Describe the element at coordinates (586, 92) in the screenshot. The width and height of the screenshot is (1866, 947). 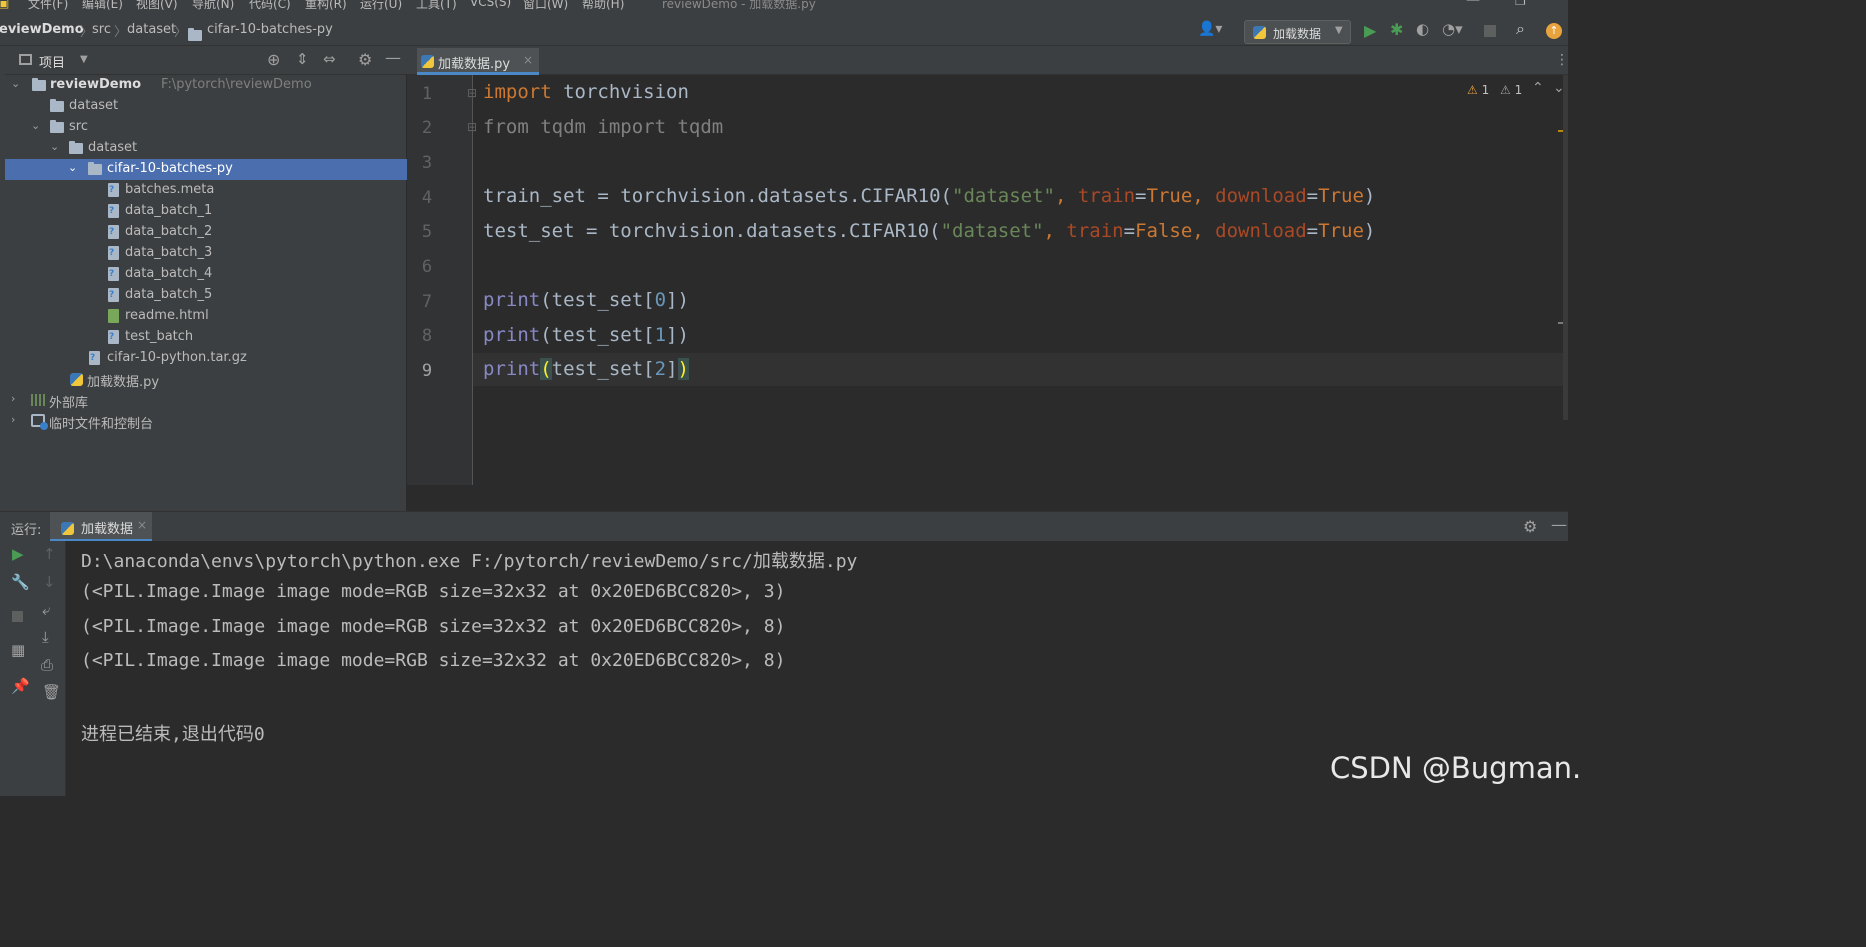
I see `code-line-1: import torchvision` at that location.